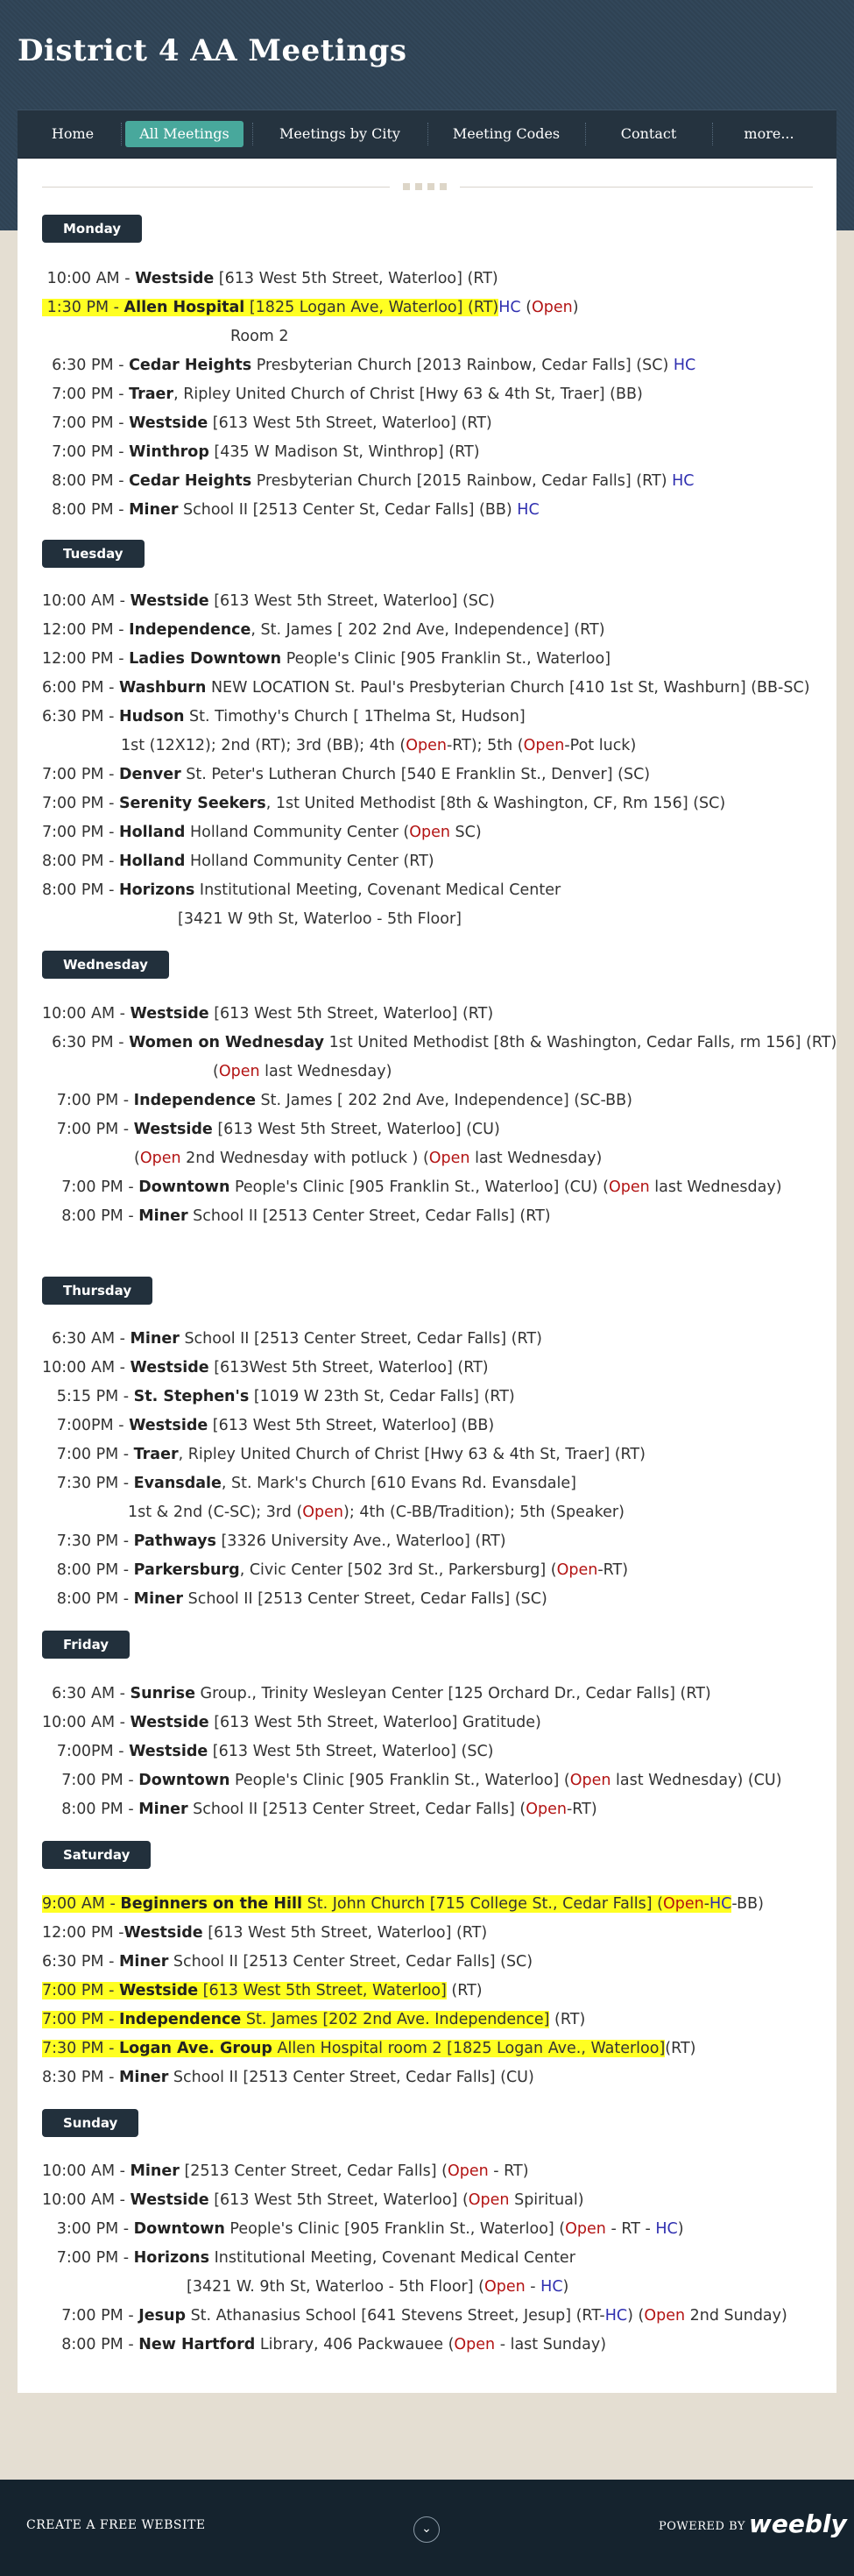  I want to click on chevron-down-icon: ⌄, so click(426, 2529).